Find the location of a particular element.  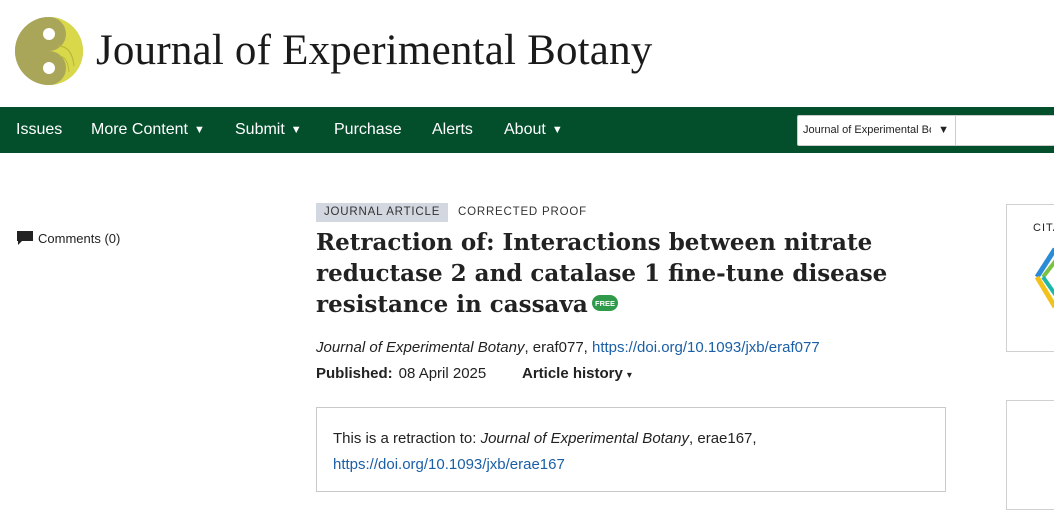

article-history-toggle: Article history ▾ is located at coordinates (577, 373).